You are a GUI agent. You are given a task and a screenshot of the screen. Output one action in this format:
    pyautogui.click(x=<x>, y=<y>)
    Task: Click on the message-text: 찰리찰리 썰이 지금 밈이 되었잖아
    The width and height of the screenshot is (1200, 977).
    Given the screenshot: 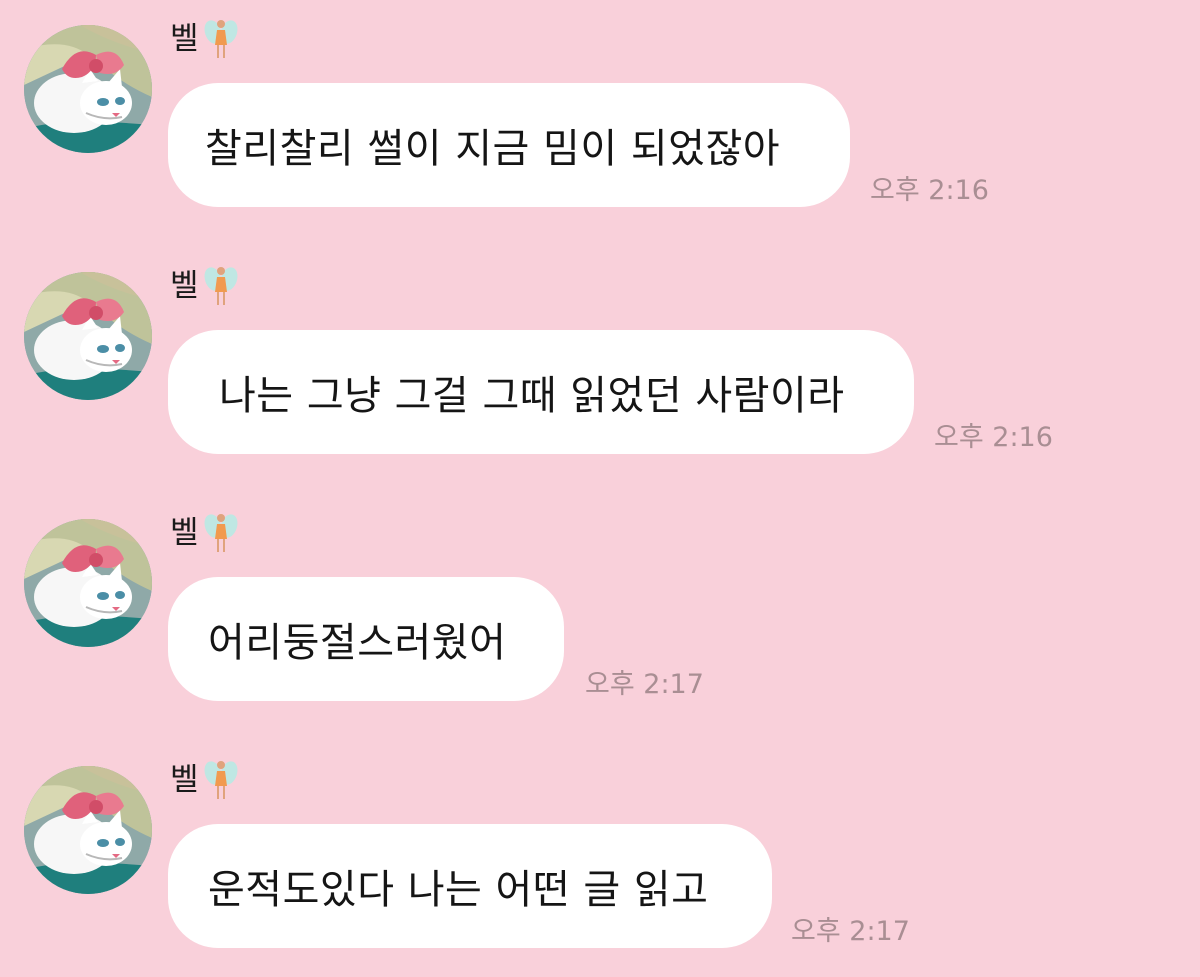 What is the action you would take?
    pyautogui.click(x=493, y=149)
    